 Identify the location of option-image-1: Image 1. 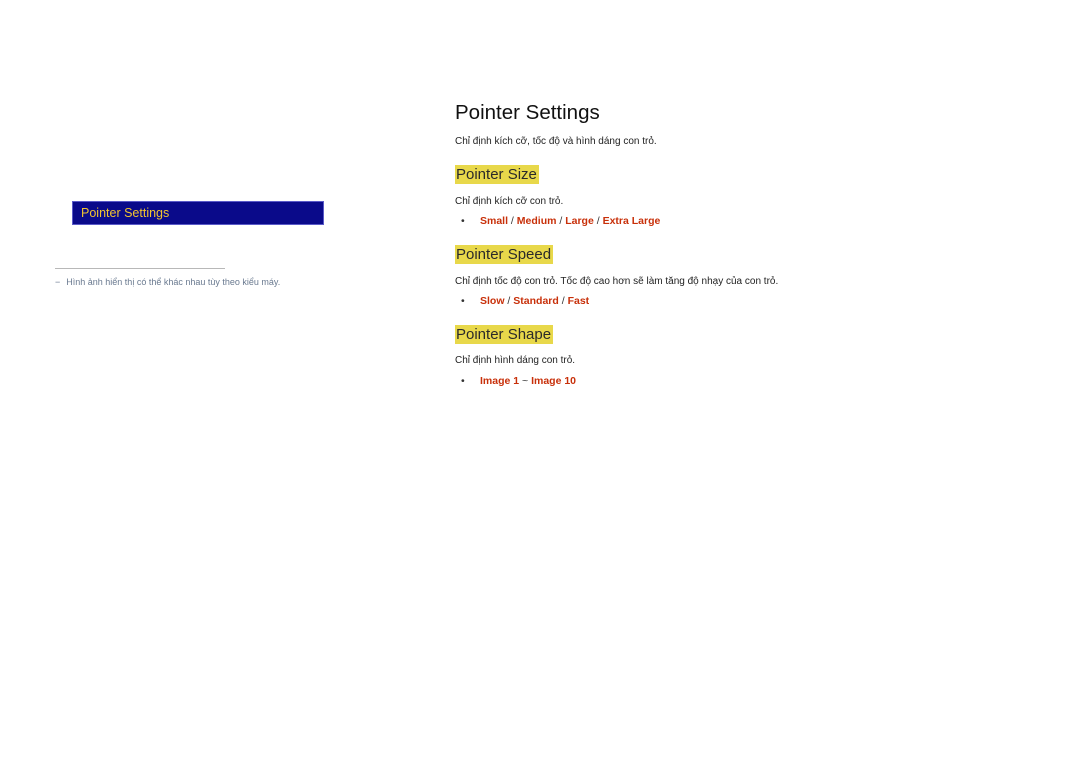
(500, 381).